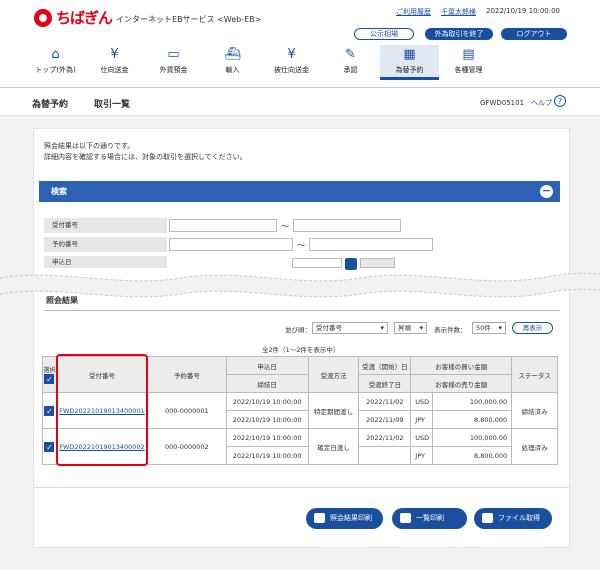  Describe the element at coordinates (186, 446) in the screenshot. I see `reserve-no-cell: 000-0000002` at that location.